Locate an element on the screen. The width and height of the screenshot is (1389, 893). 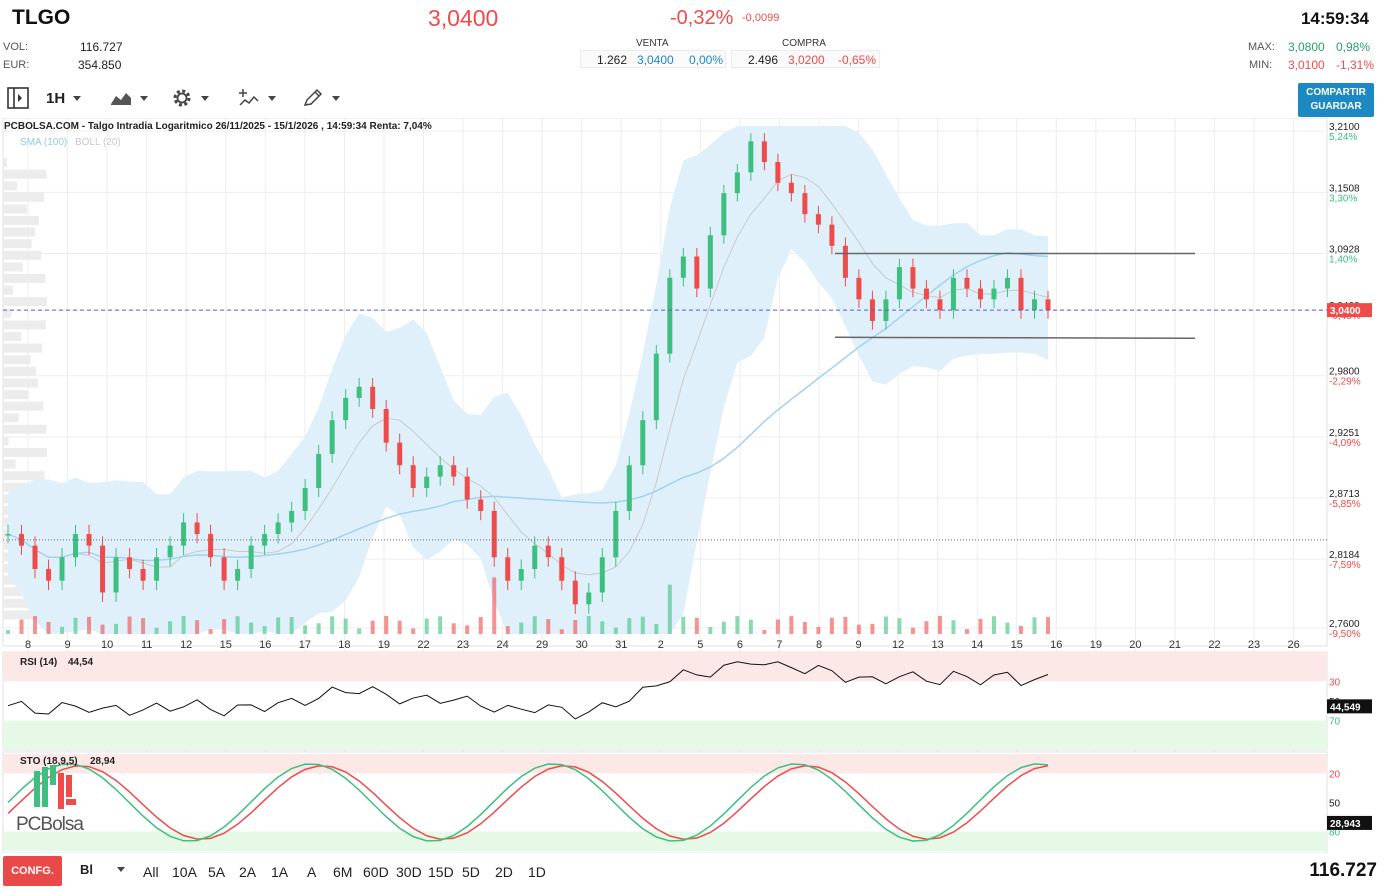
buy-percent: -0,65% is located at coordinates (857, 60).